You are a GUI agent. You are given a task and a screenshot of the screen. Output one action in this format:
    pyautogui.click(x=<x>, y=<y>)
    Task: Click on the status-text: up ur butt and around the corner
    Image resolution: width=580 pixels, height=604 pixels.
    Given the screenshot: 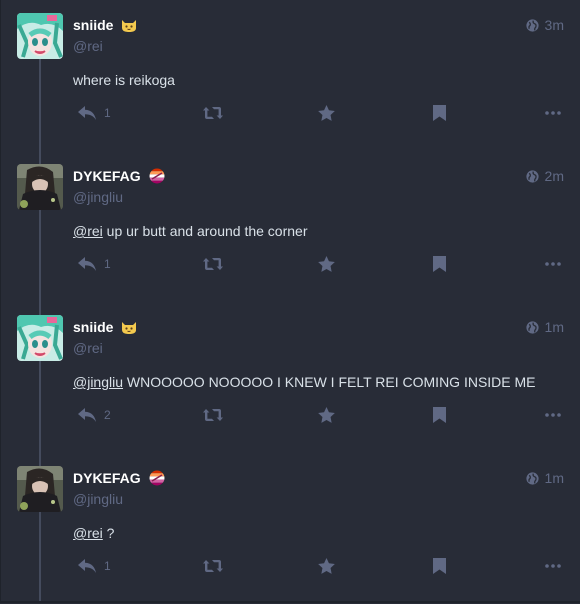 What is the action you would take?
    pyautogui.click(x=205, y=231)
    